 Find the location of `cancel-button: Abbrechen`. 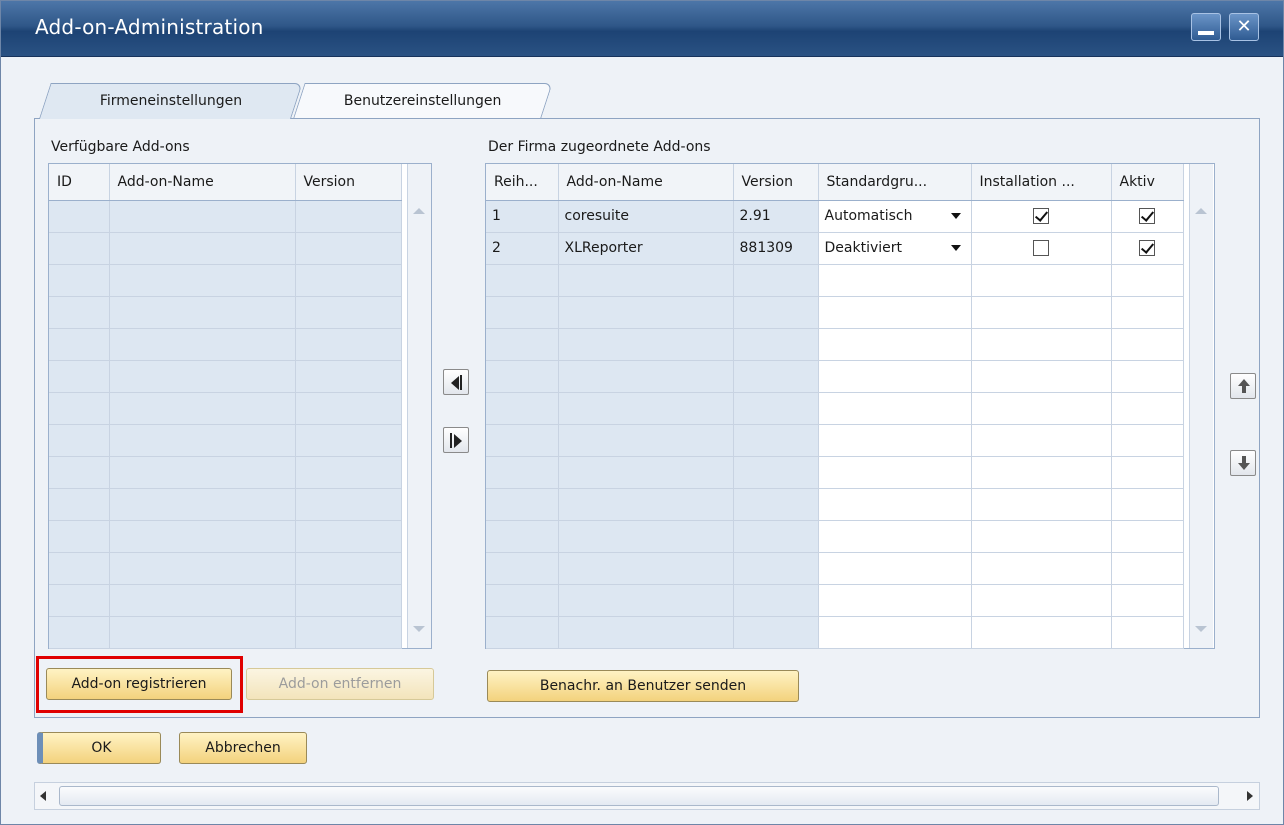

cancel-button: Abbrechen is located at coordinates (243, 748).